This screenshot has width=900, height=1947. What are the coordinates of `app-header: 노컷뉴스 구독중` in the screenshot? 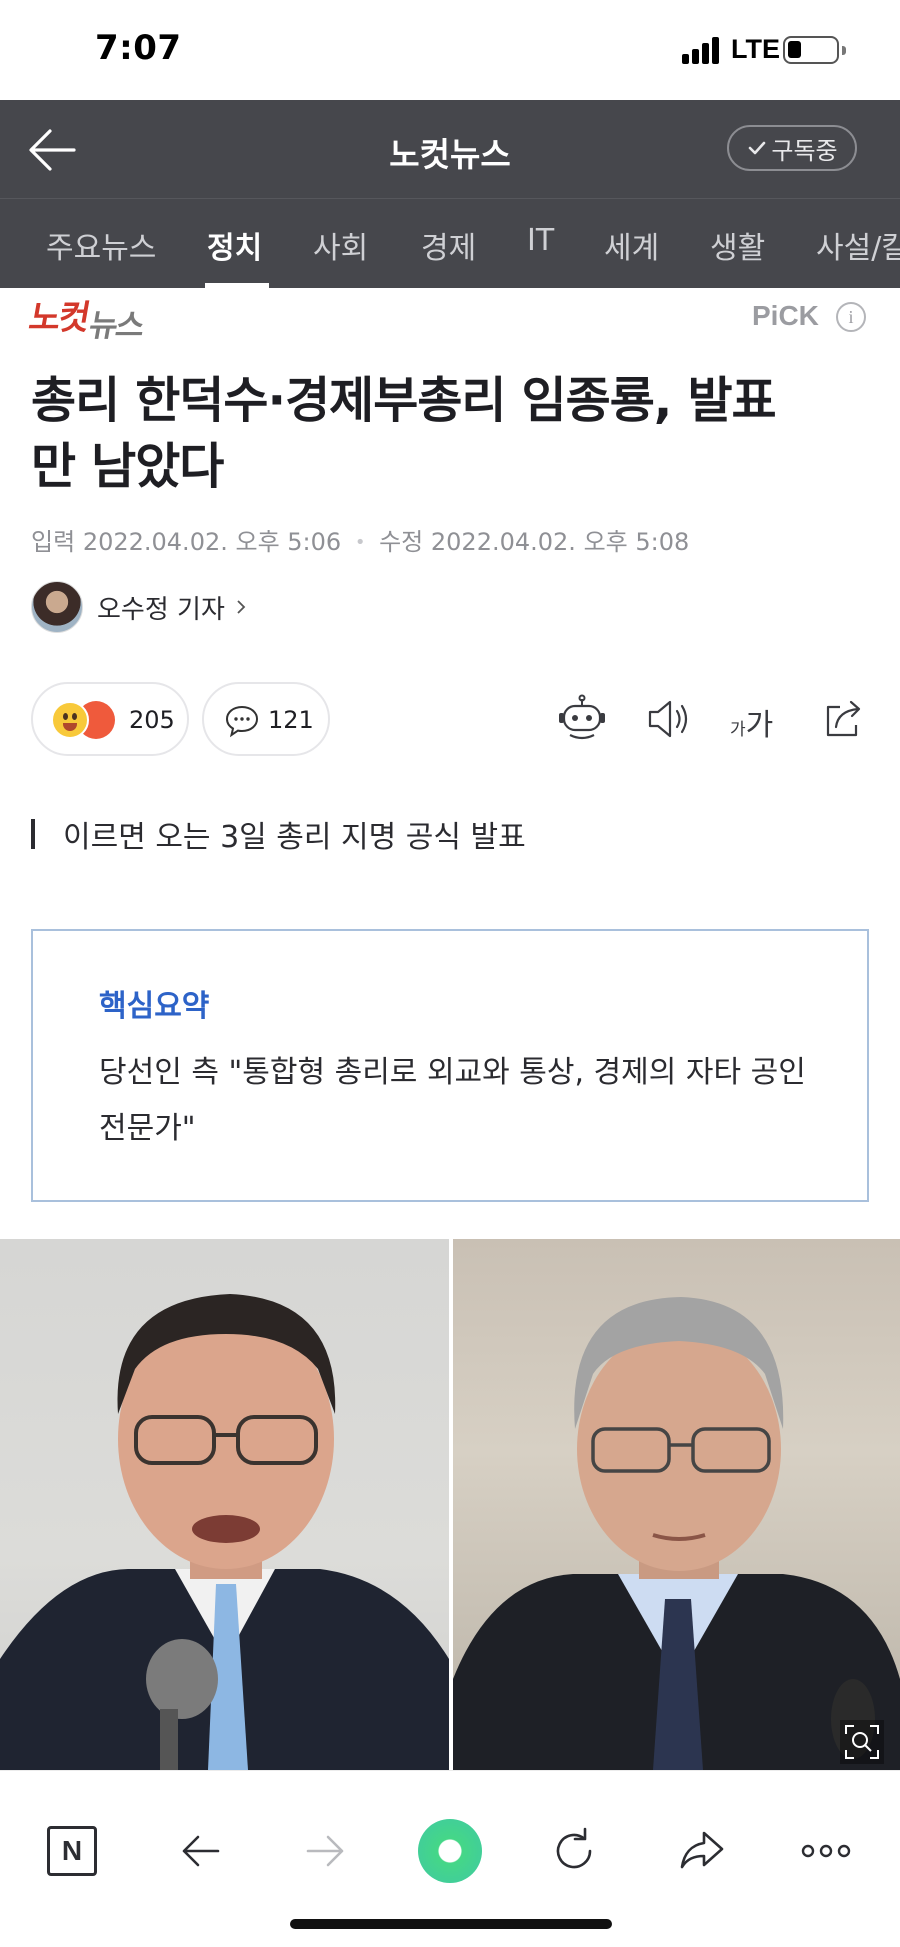 It's located at (450, 149).